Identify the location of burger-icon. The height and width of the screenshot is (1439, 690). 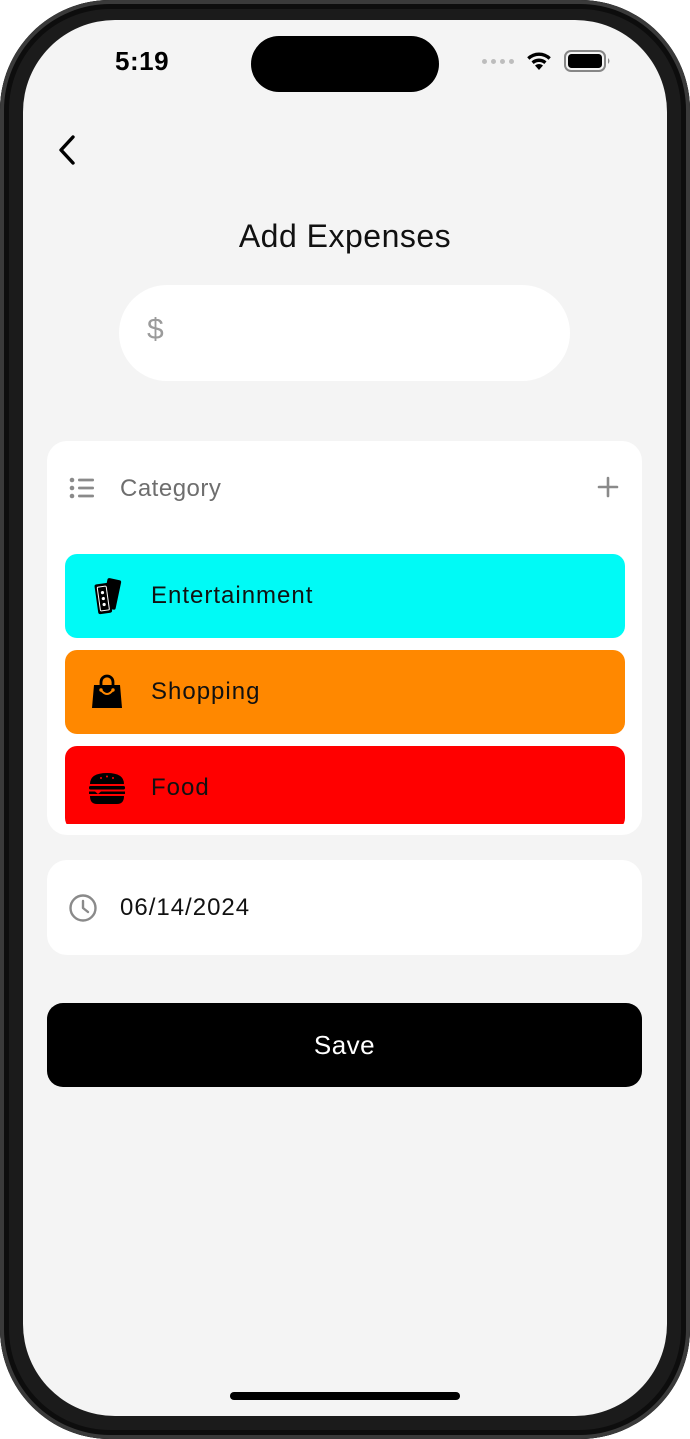
(107, 788).